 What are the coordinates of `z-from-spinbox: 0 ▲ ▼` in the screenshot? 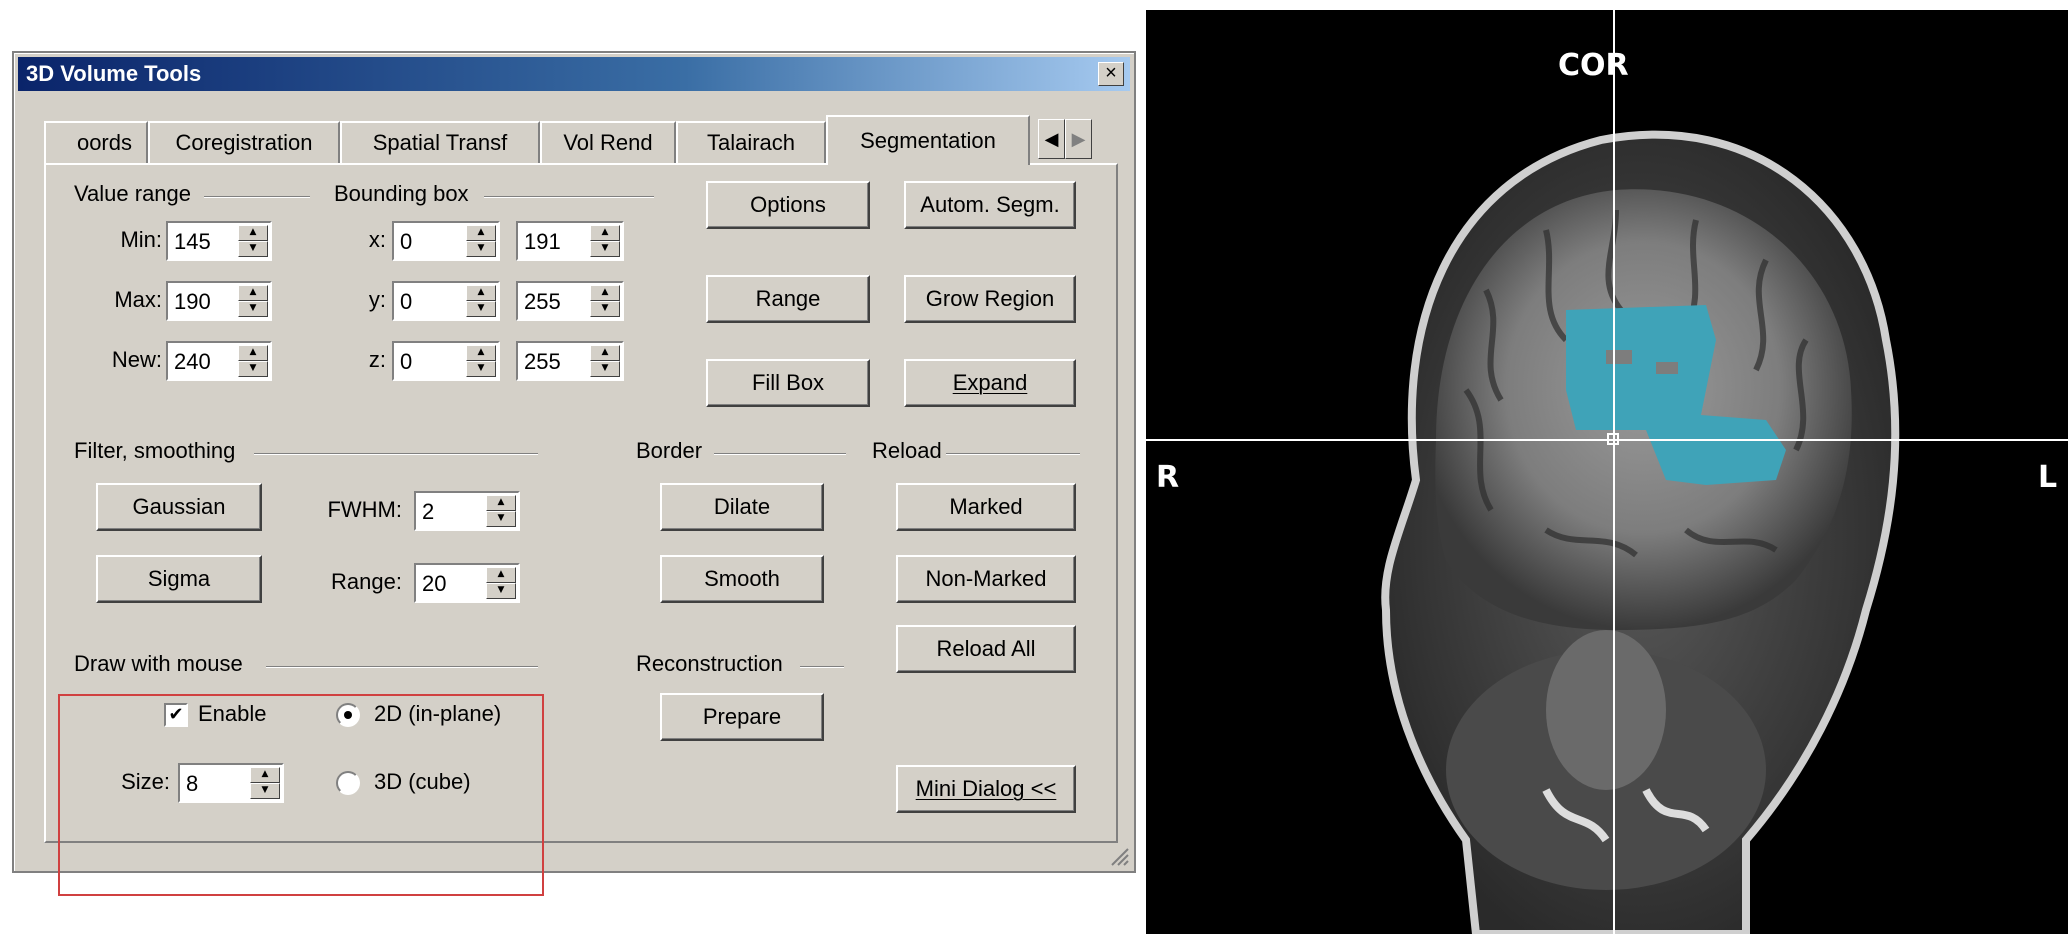 It's located at (446, 361).